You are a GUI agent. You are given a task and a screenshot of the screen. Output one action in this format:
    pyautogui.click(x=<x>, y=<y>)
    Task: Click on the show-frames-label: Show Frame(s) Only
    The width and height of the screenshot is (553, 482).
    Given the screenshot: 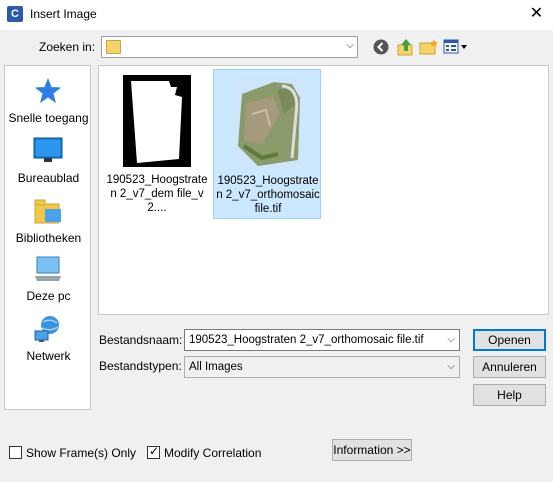 What is the action you would take?
    pyautogui.click(x=81, y=453)
    